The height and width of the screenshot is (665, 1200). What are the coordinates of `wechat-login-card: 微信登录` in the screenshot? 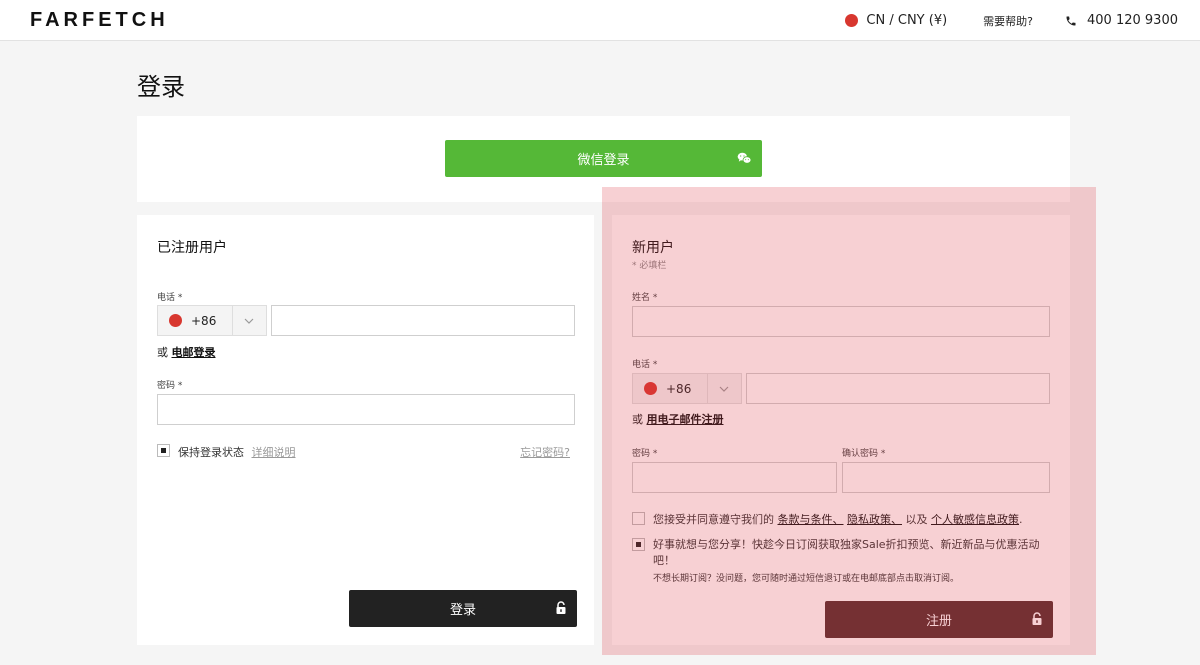 It's located at (603, 159).